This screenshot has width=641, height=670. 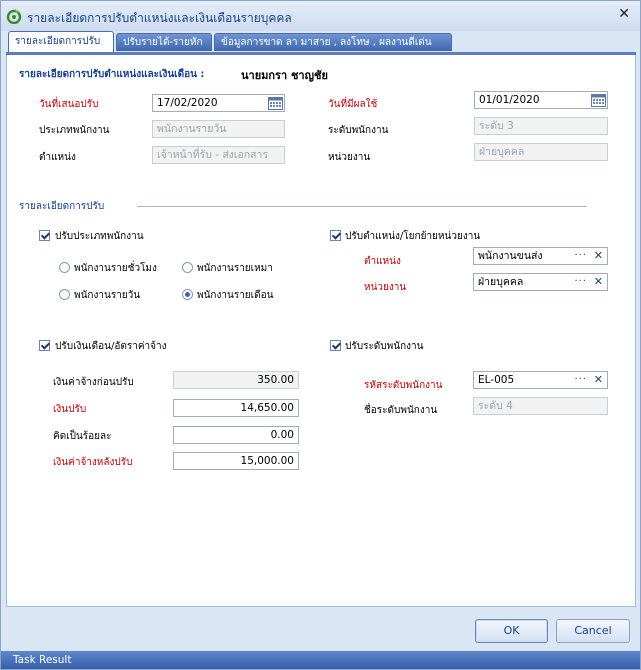 What do you see at coordinates (540, 380) in the screenshot?
I see `level-code-lookup: EL-005 ··· ✕` at bounding box center [540, 380].